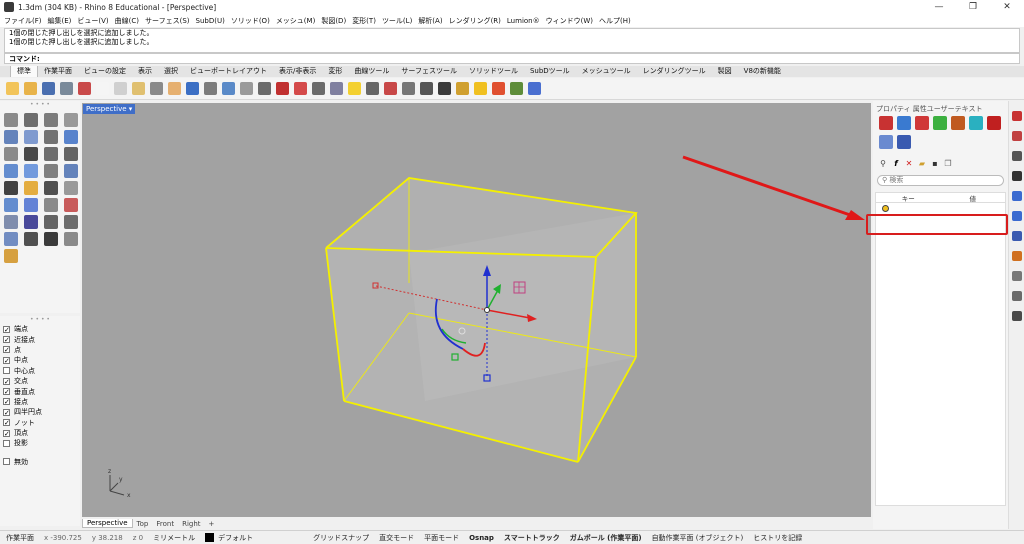 This screenshot has width=1024, height=544. Describe the element at coordinates (768, 186) in the screenshot. I see `red-annotation-arrow` at that location.